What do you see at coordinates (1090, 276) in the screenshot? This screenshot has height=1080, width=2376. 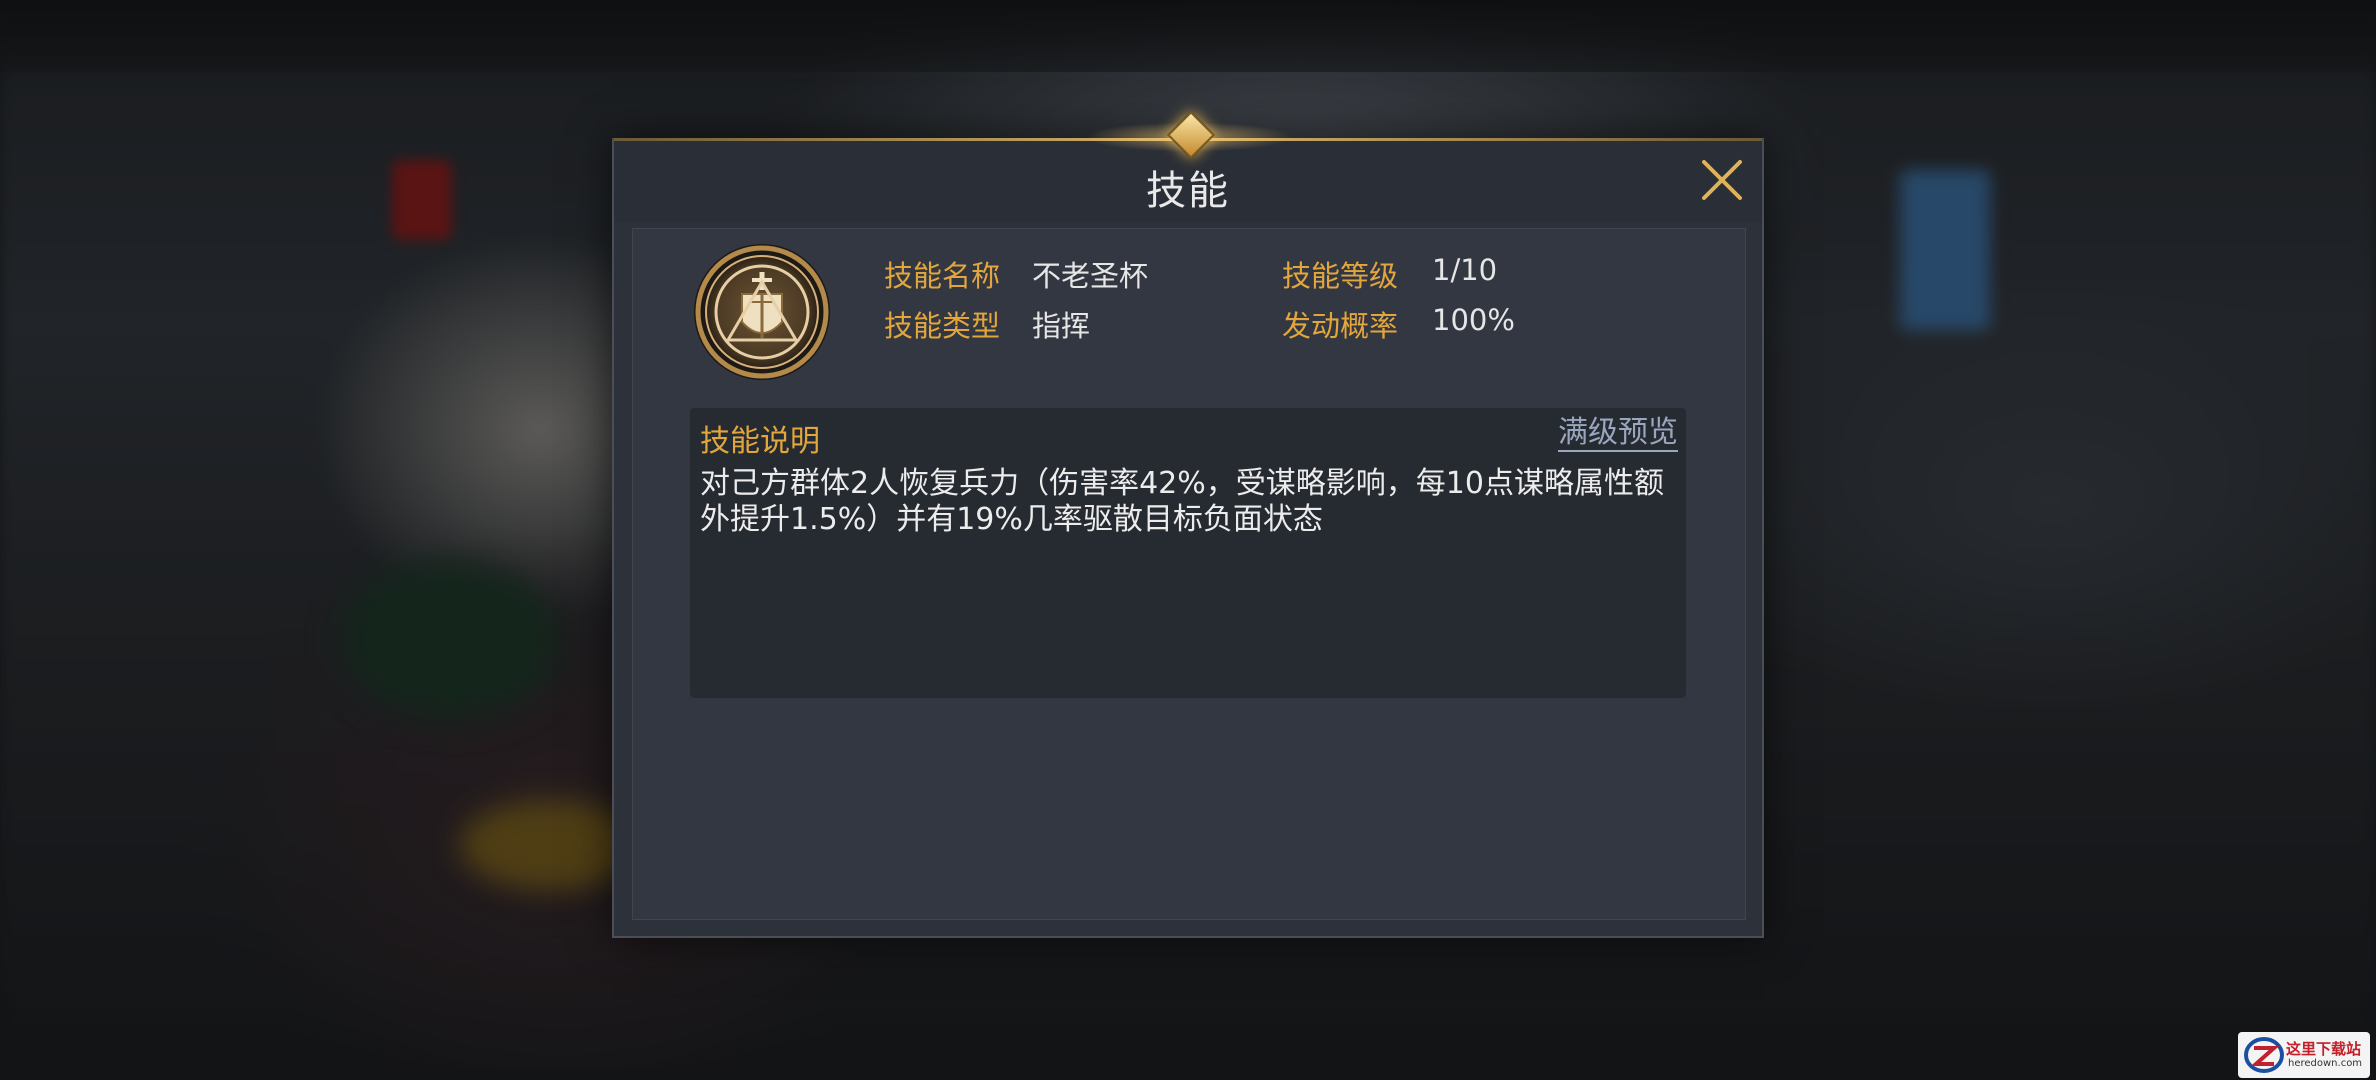 I see `skill-name-value: 不老圣杯` at bounding box center [1090, 276].